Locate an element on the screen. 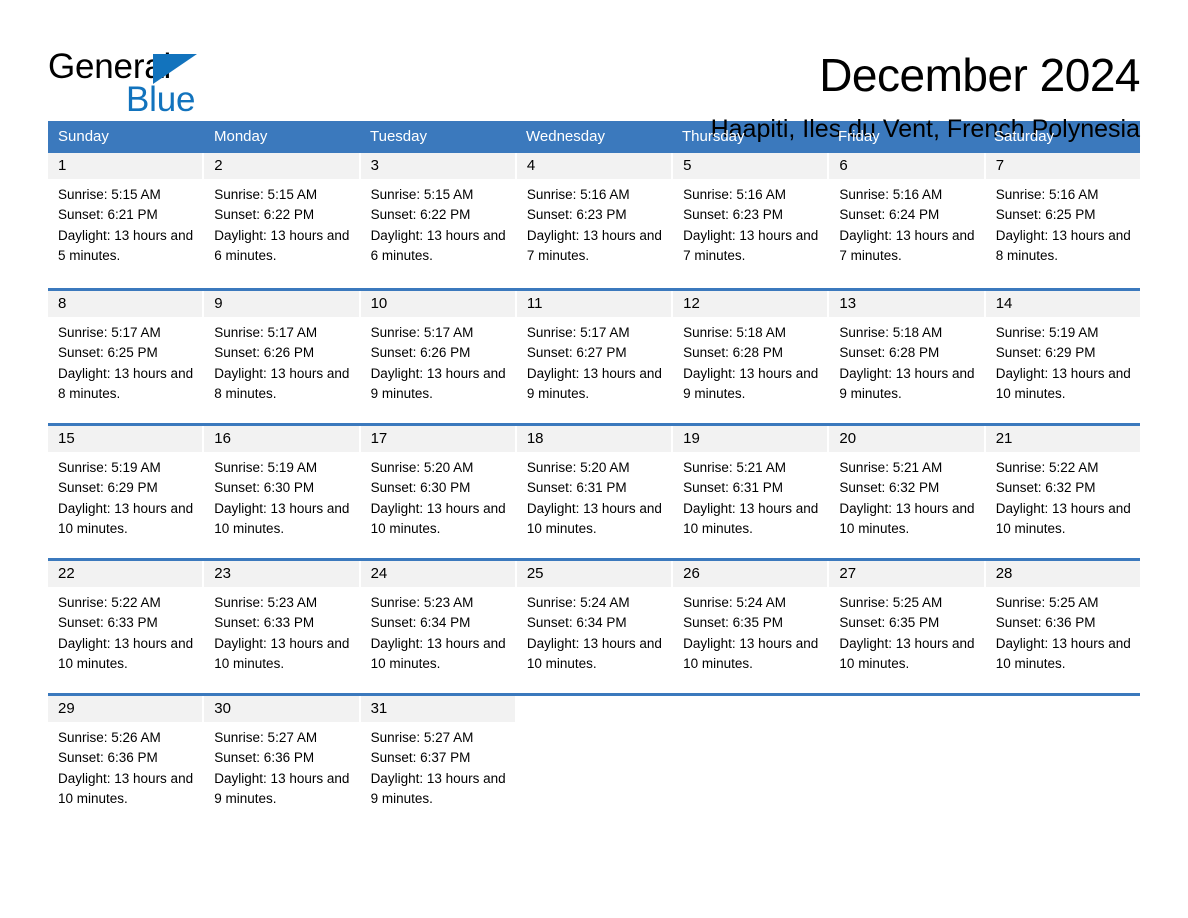  weekday-header-tuesday: Tuesday is located at coordinates (398, 136).